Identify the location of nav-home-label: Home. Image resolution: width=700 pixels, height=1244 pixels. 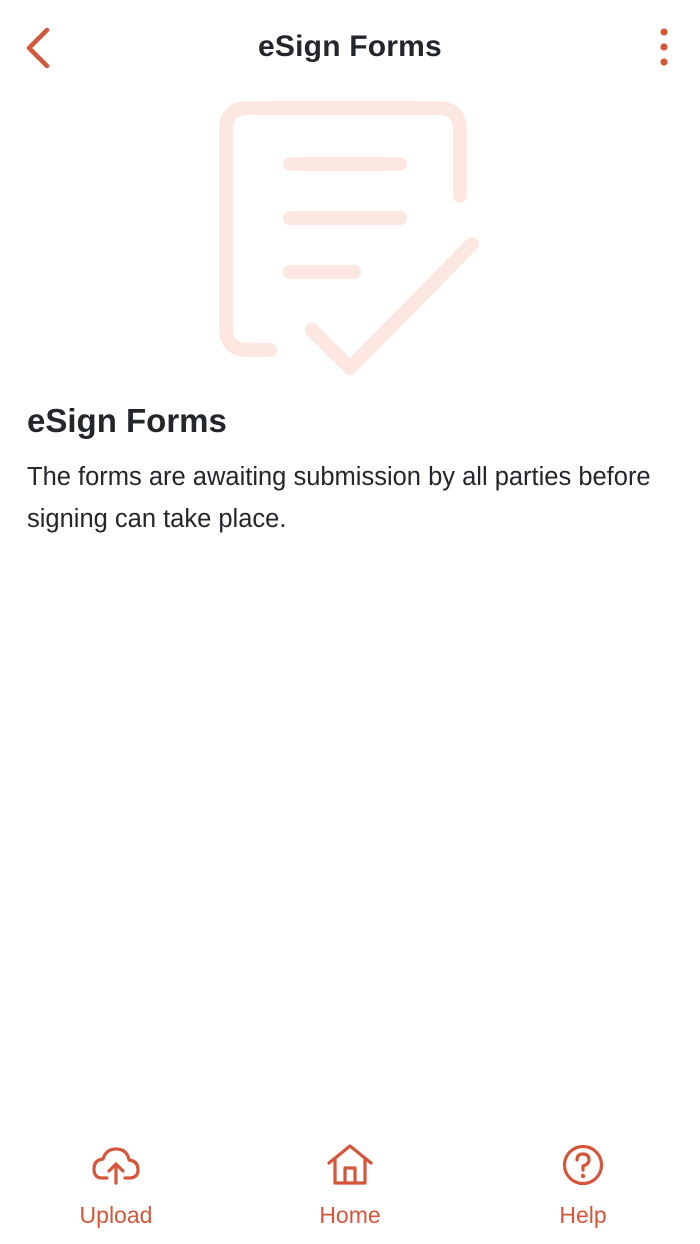
(350, 1215).